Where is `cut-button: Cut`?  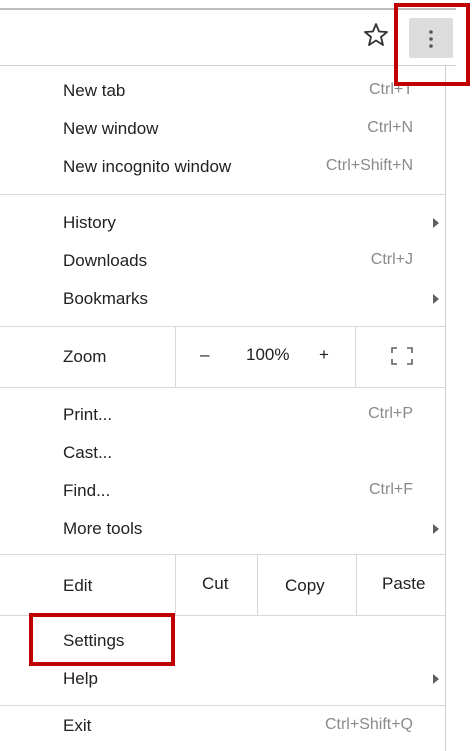
cut-button: Cut is located at coordinates (216, 585).